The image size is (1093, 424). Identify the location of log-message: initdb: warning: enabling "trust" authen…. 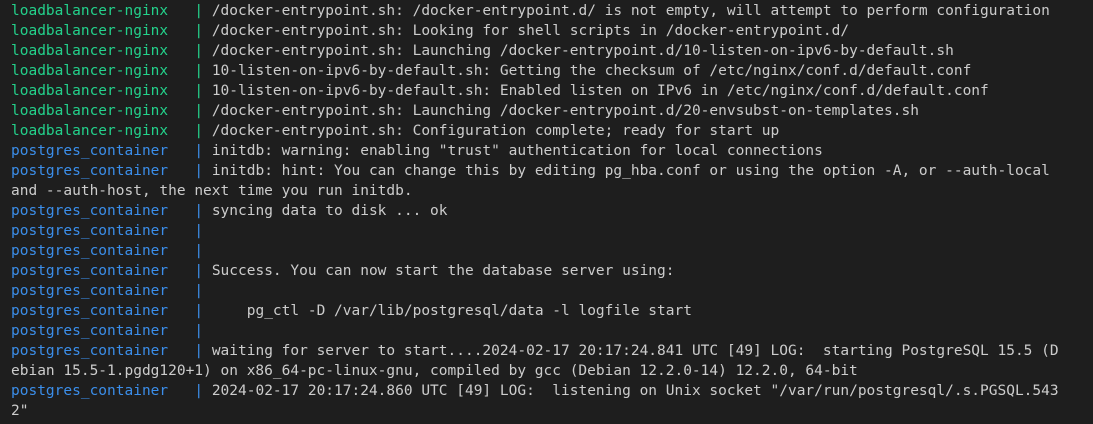
(517, 151).